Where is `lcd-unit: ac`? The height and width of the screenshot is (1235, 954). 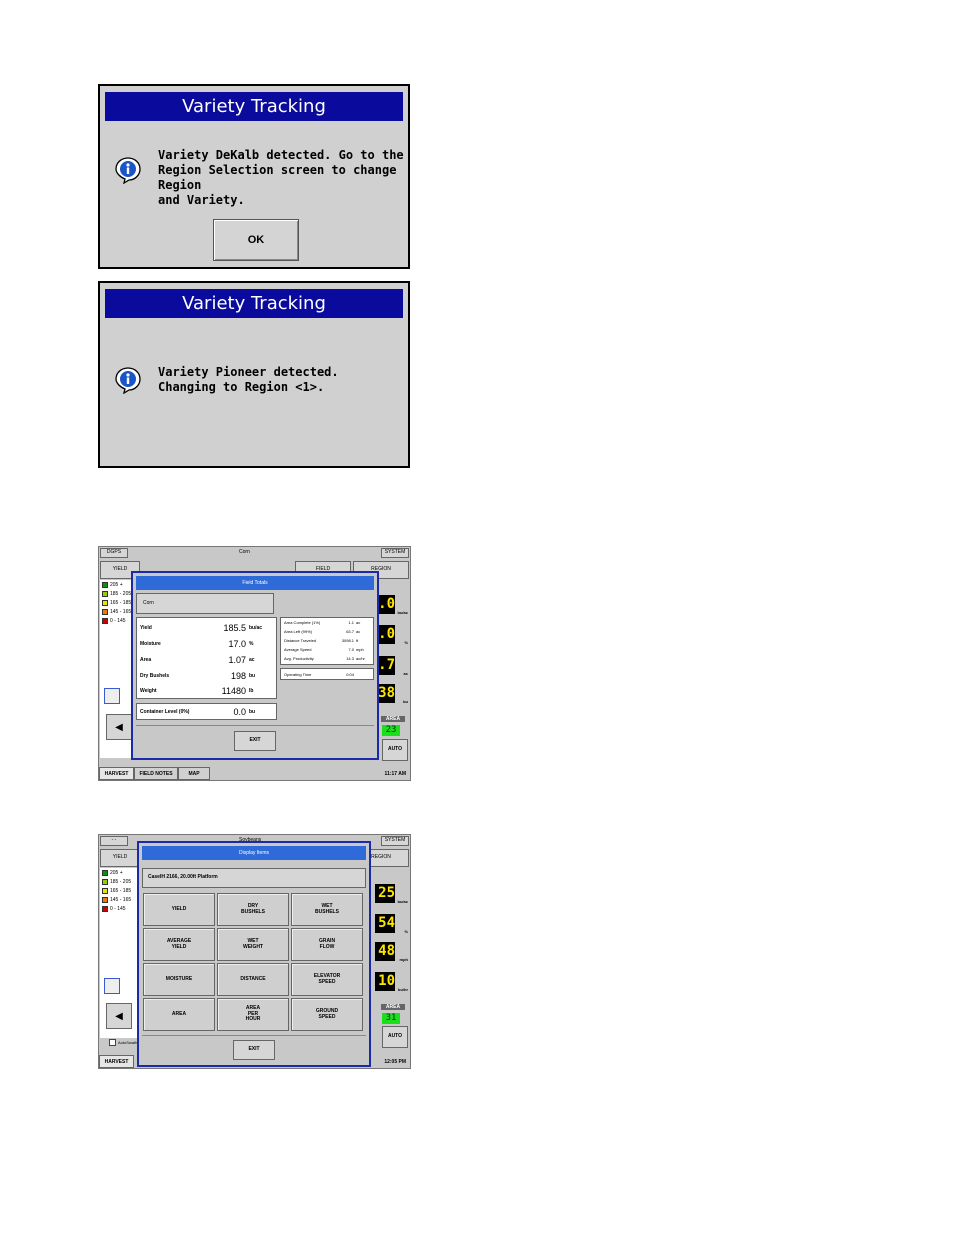
lcd-unit: ac is located at coordinates (405, 673).